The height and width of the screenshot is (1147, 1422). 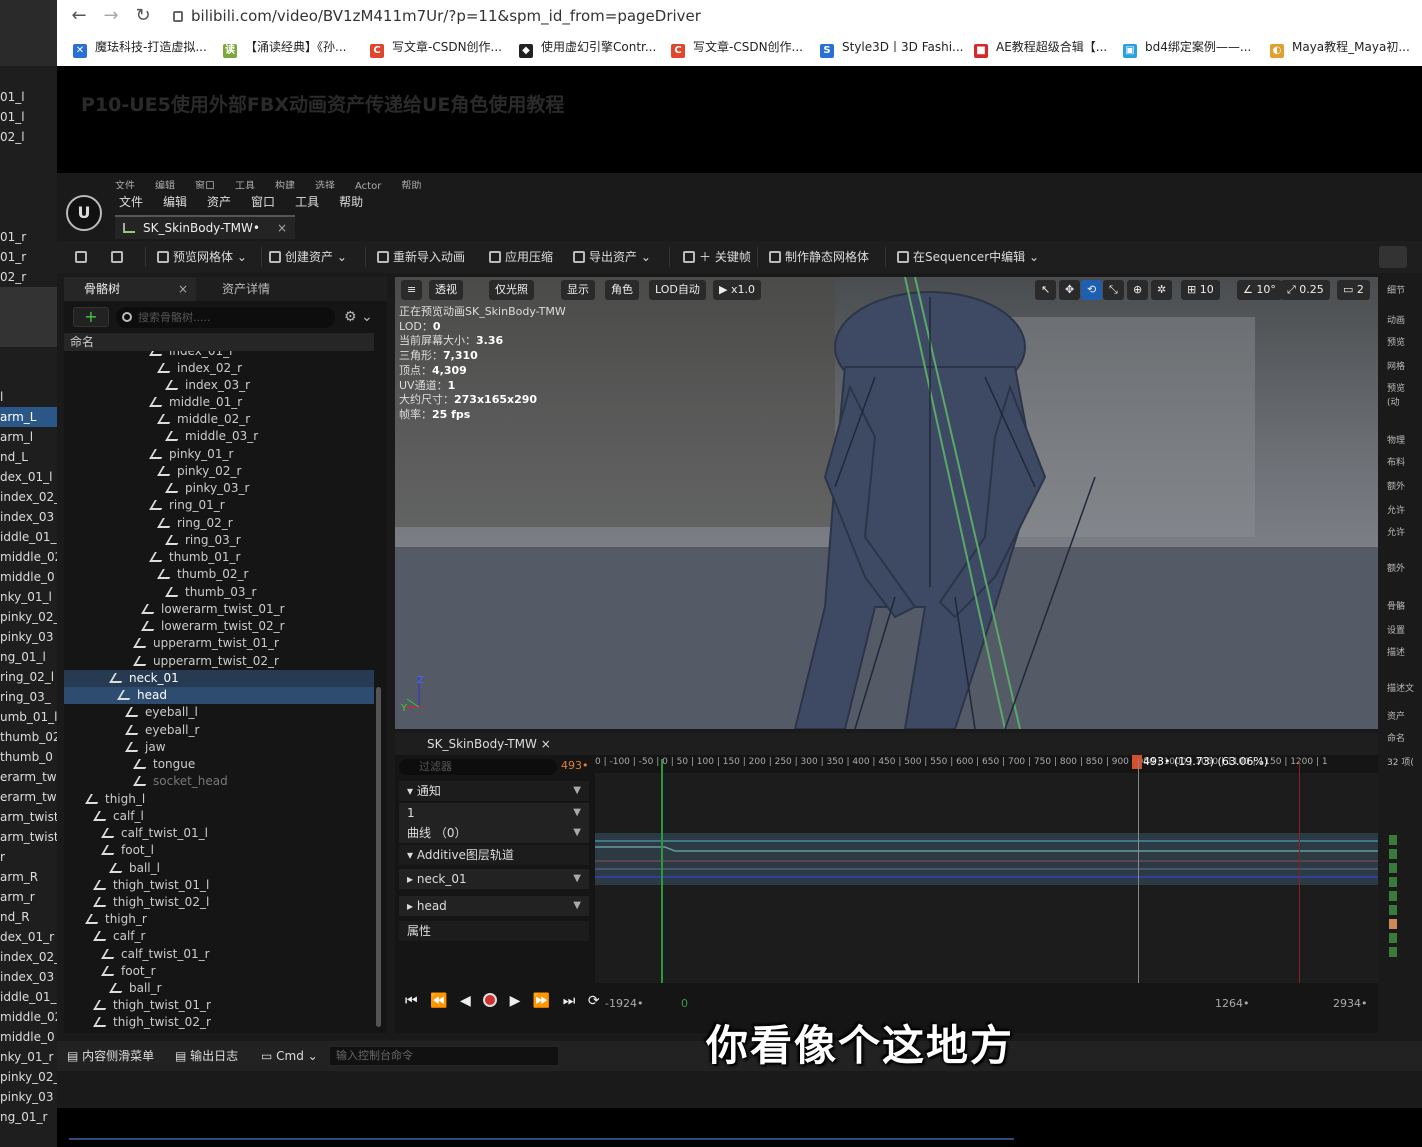 What do you see at coordinates (219, 202) in the screenshot?
I see `menu-item: 资产` at bounding box center [219, 202].